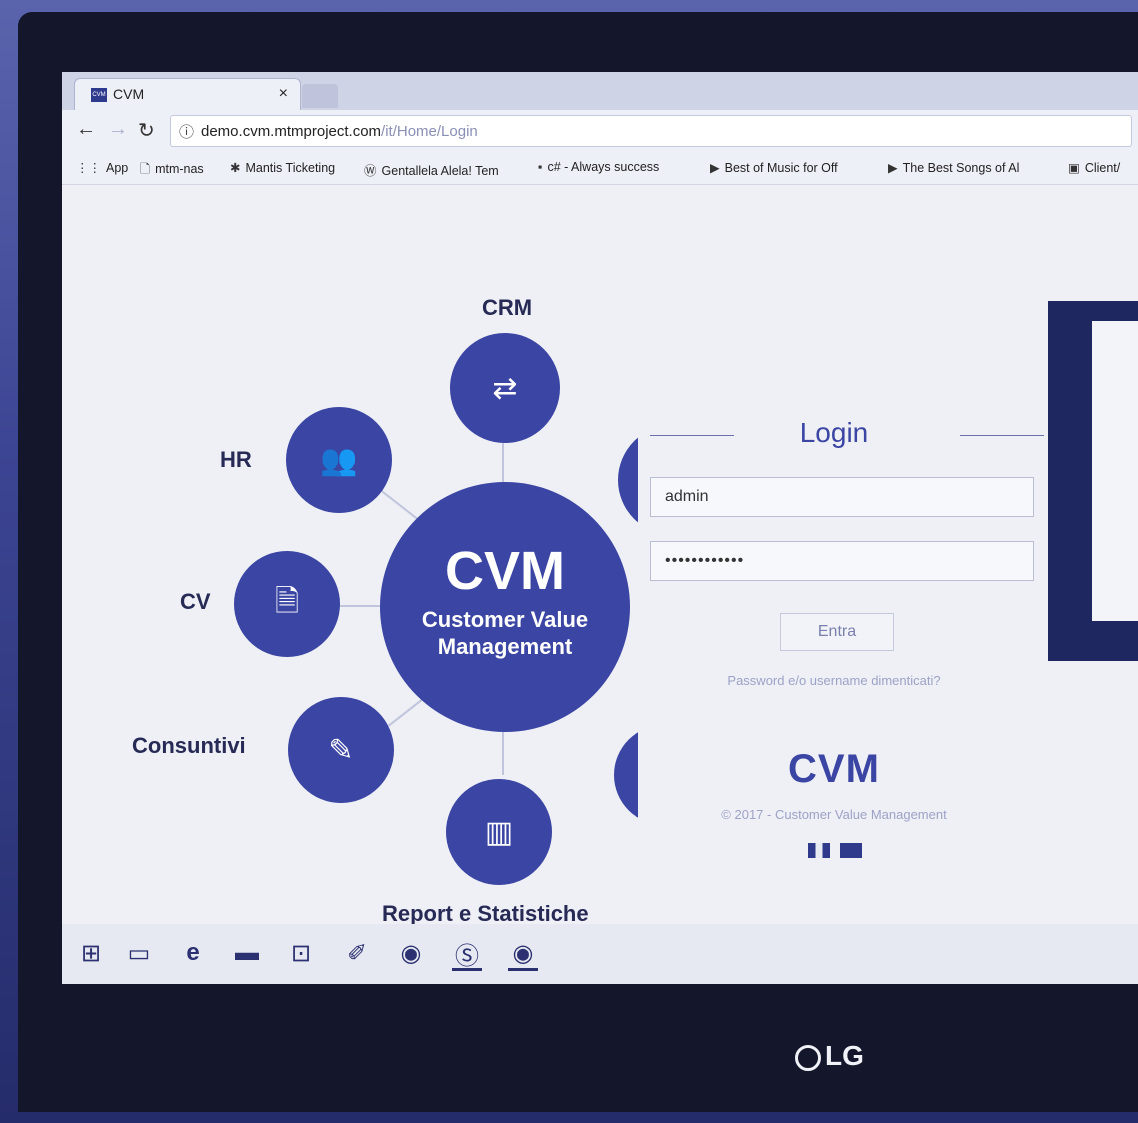 This screenshot has width=1138, height=1123. I want to click on task-view-icon: ▭, so click(139, 953).